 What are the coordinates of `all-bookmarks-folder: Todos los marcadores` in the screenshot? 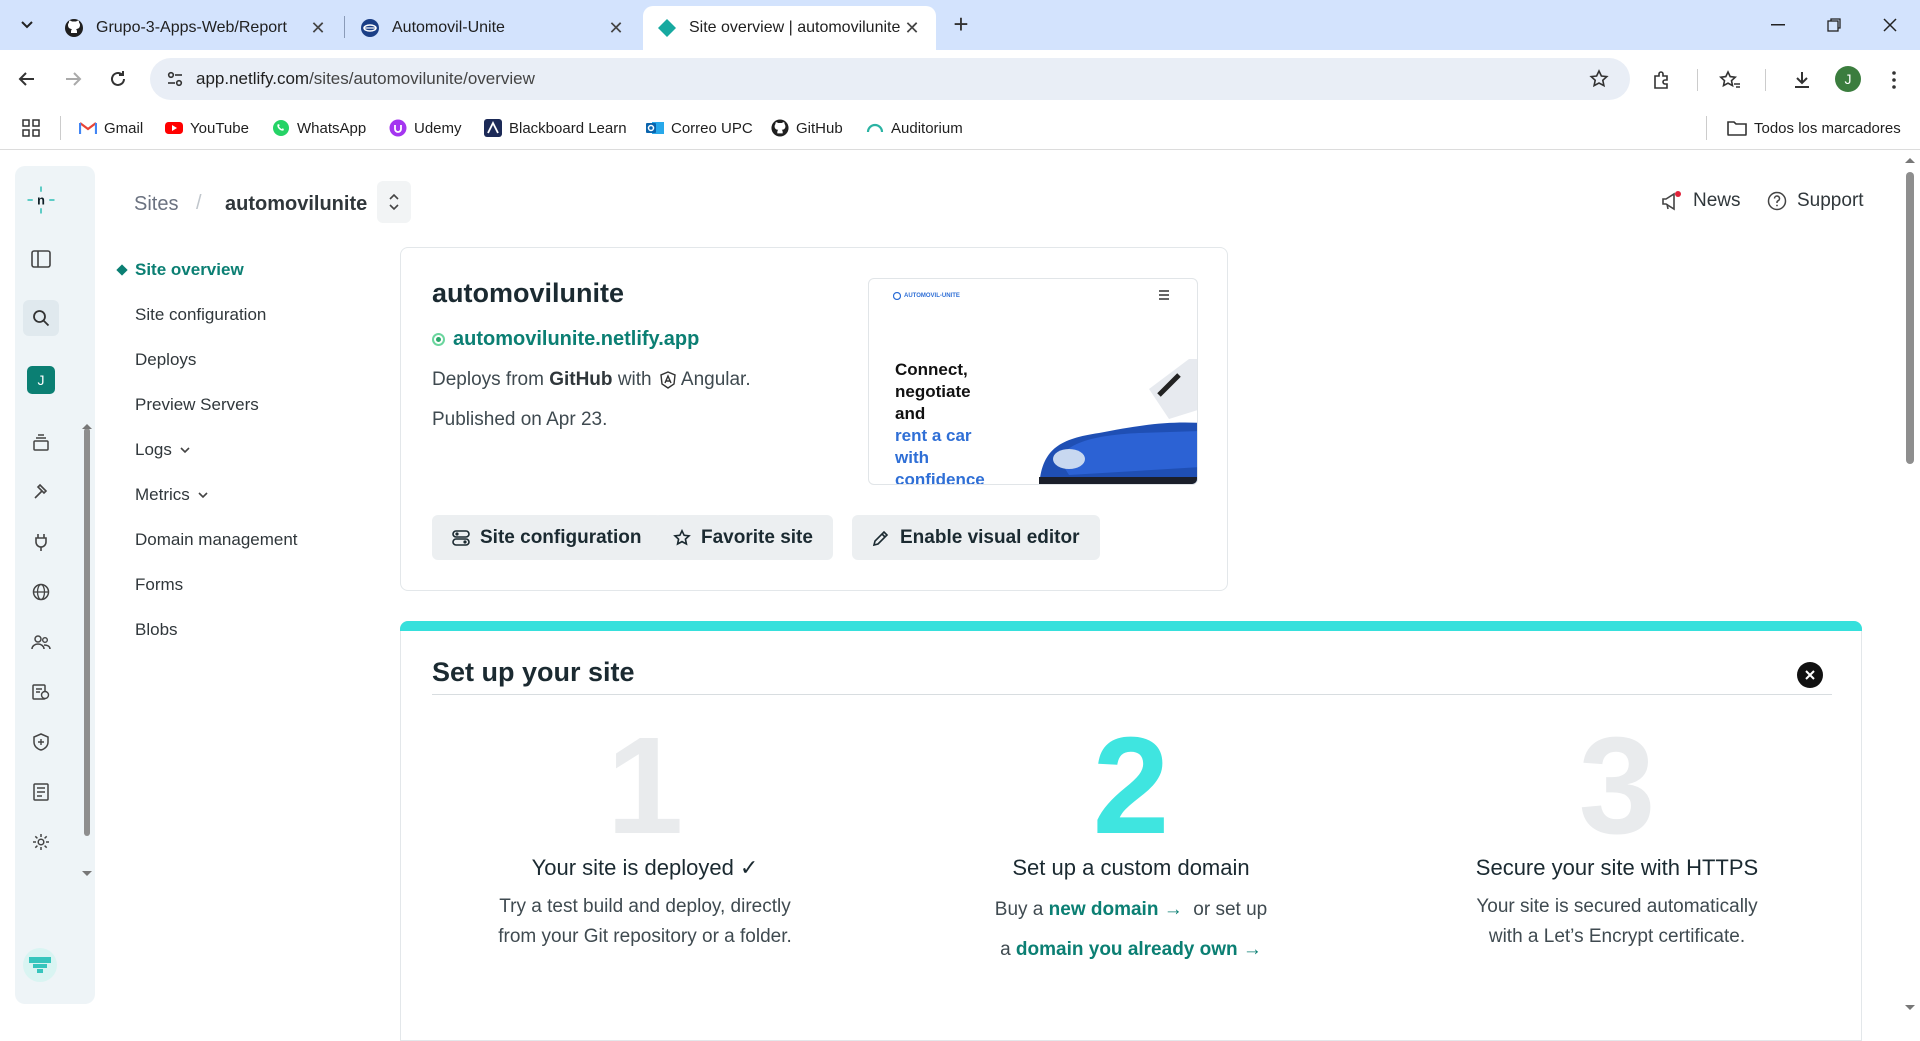 It's located at (1814, 128).